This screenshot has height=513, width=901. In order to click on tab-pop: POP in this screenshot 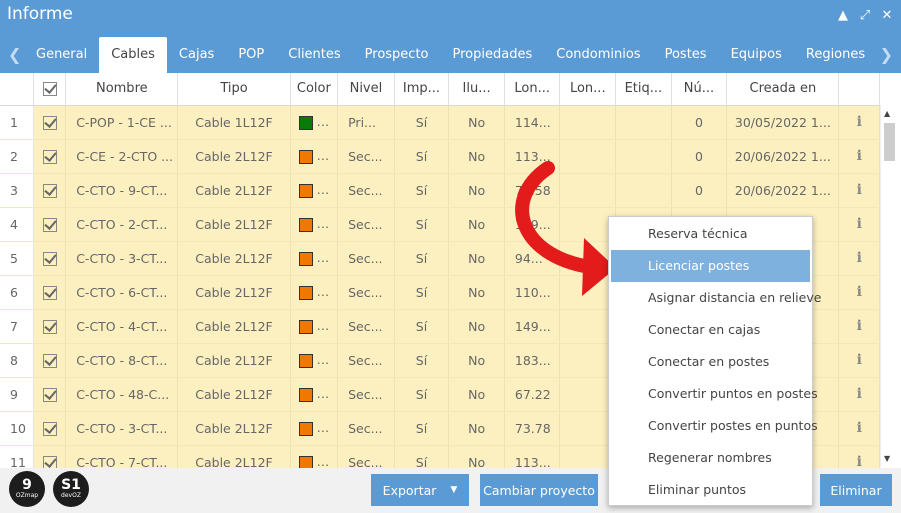, I will do `click(251, 55)`.